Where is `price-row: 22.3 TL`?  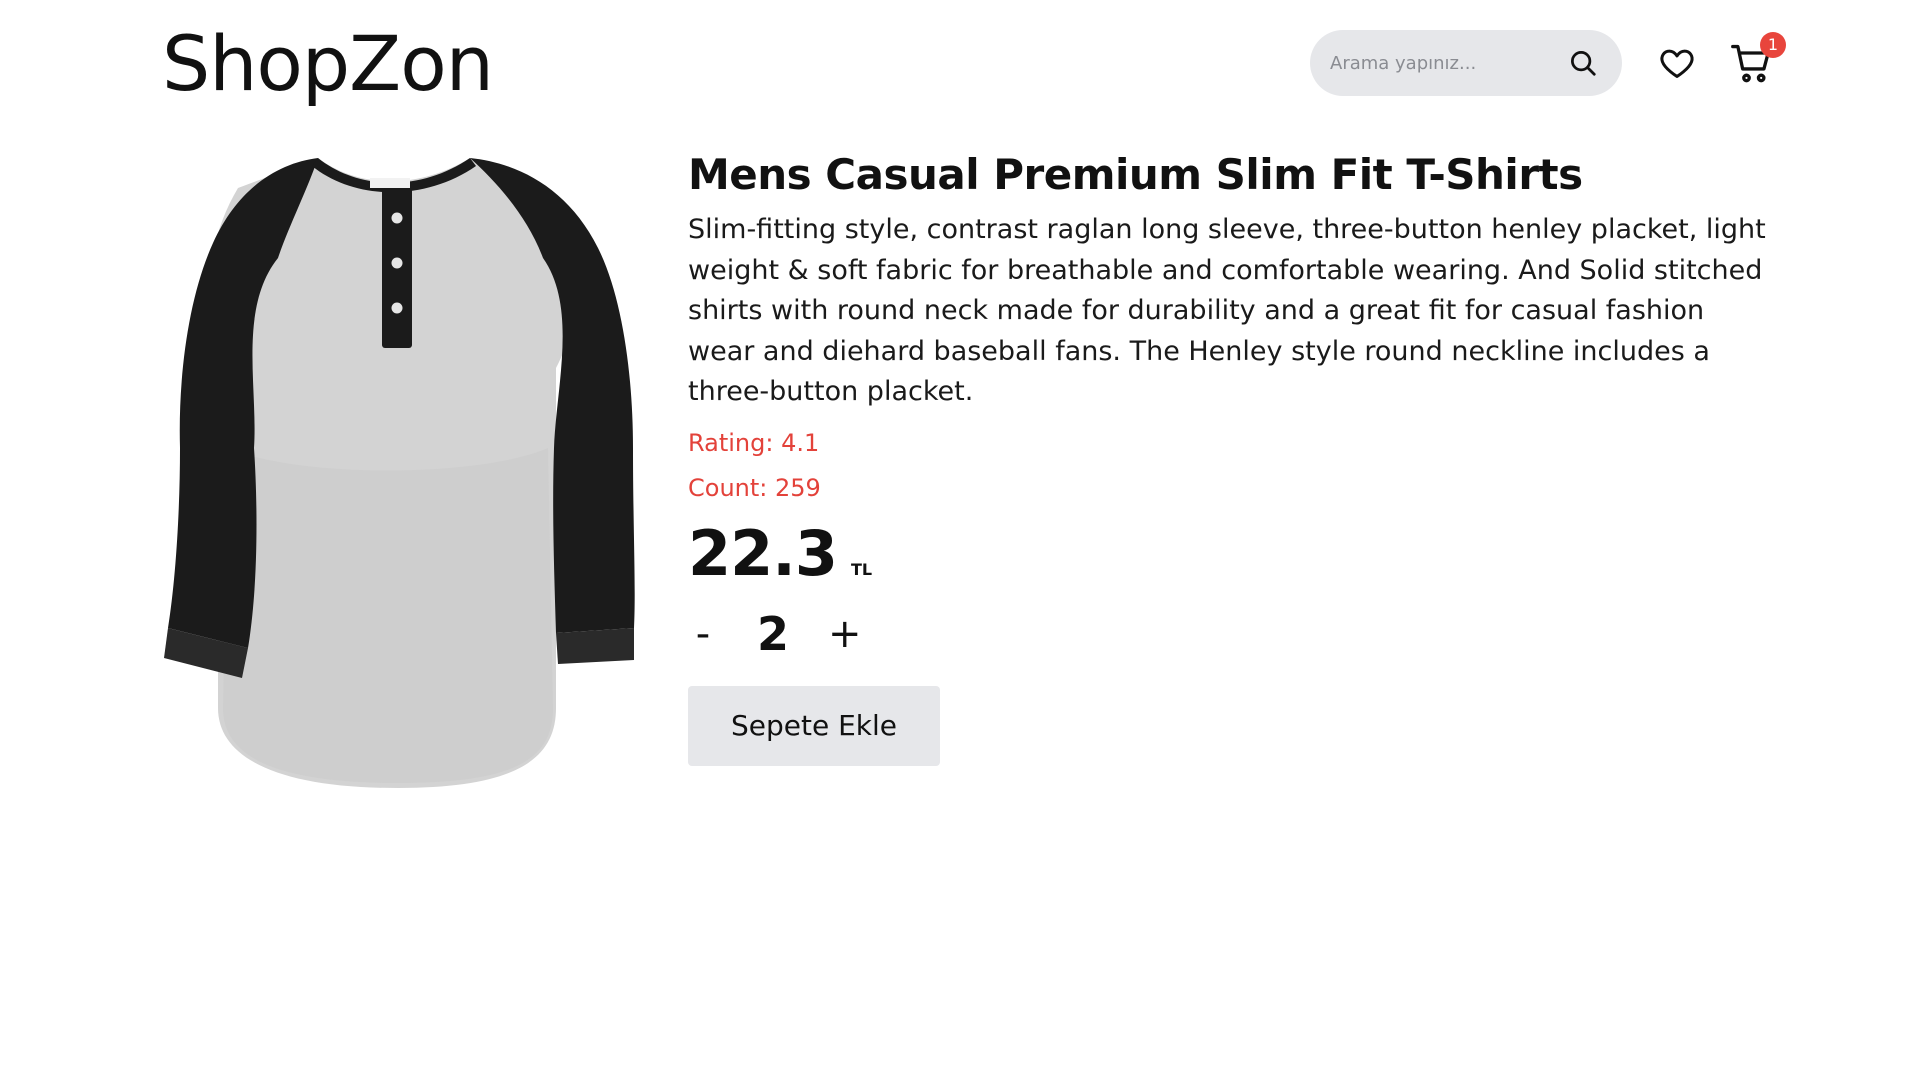 price-row: 22.3 TL is located at coordinates (1238, 553).